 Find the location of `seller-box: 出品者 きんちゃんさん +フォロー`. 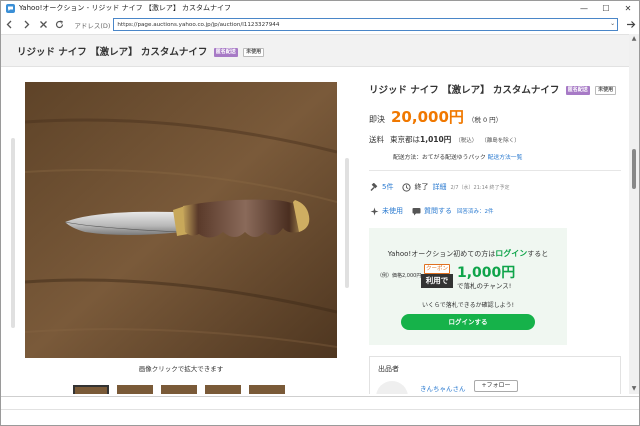

seller-box: 出品者 きんちゃんさん +フォロー is located at coordinates (495, 375).